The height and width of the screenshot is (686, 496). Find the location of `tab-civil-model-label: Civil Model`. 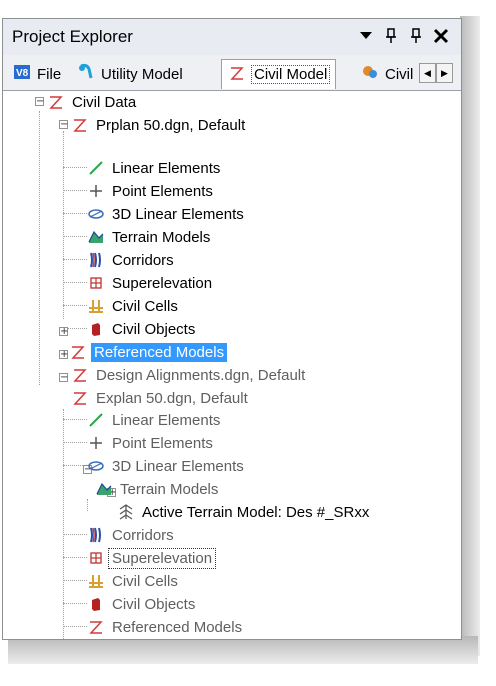

tab-civil-model-label: Civil Model is located at coordinates (290, 74).